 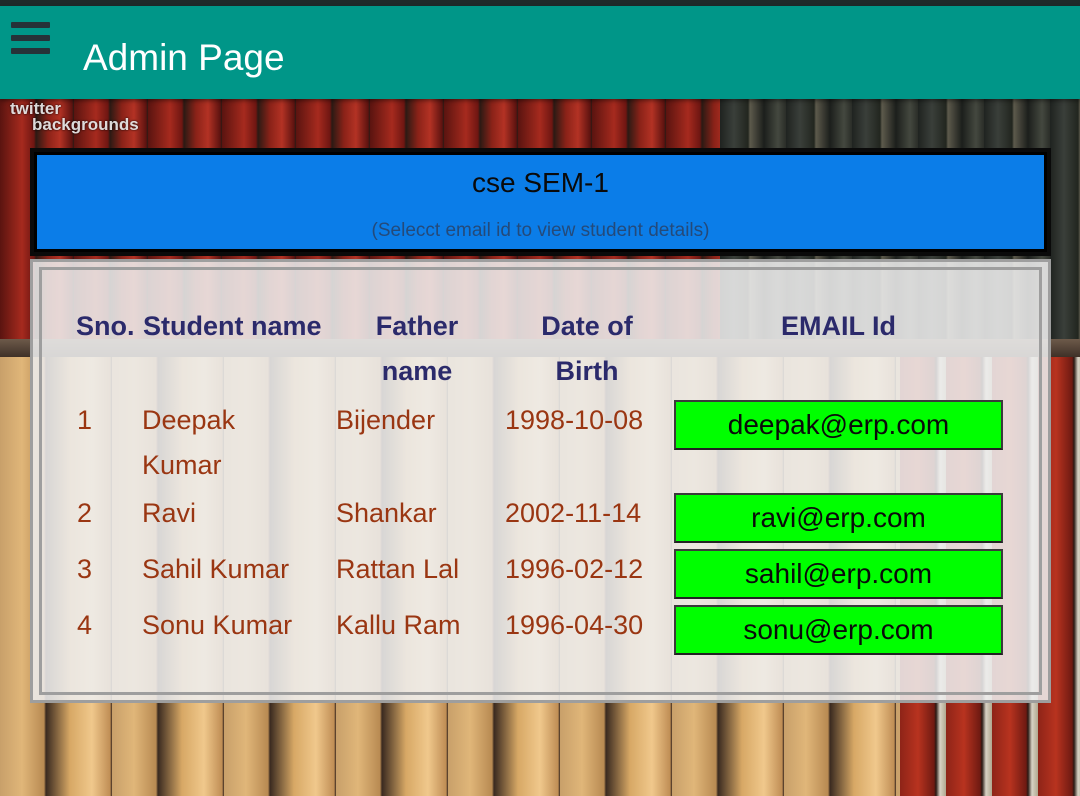 I want to click on column-header-sno: Sno., so click(x=105, y=326).